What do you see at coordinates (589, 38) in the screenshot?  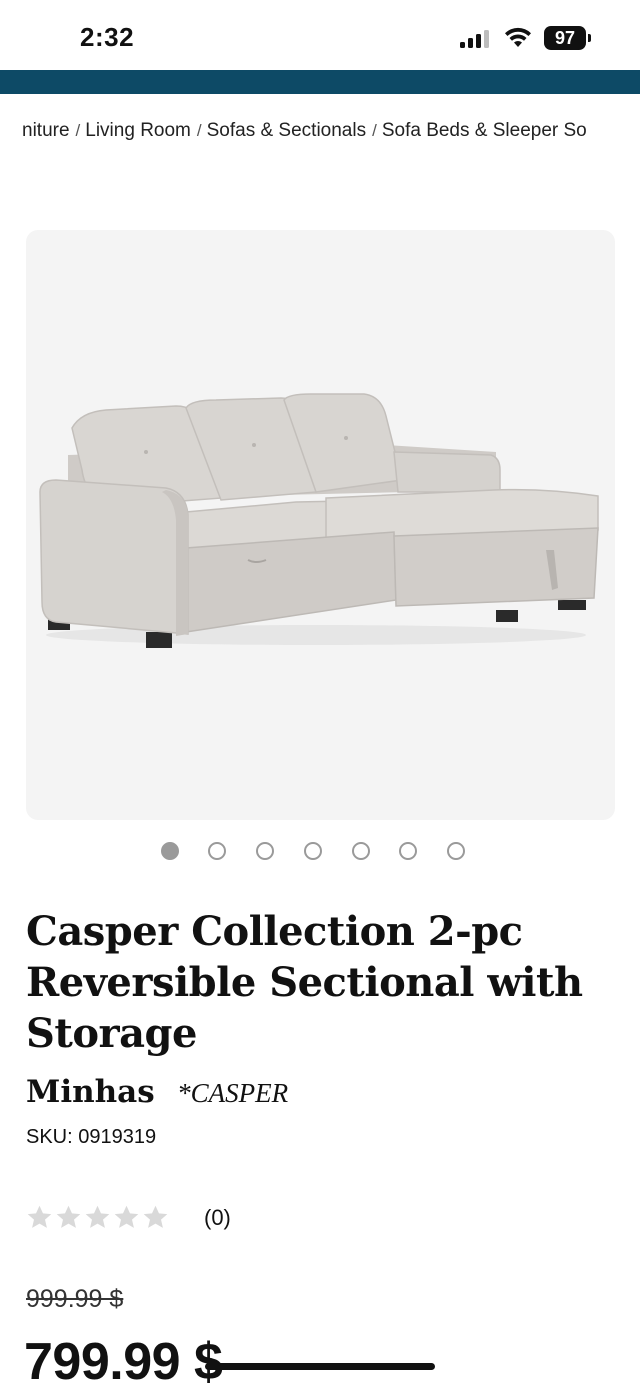 I see `battery-cap` at bounding box center [589, 38].